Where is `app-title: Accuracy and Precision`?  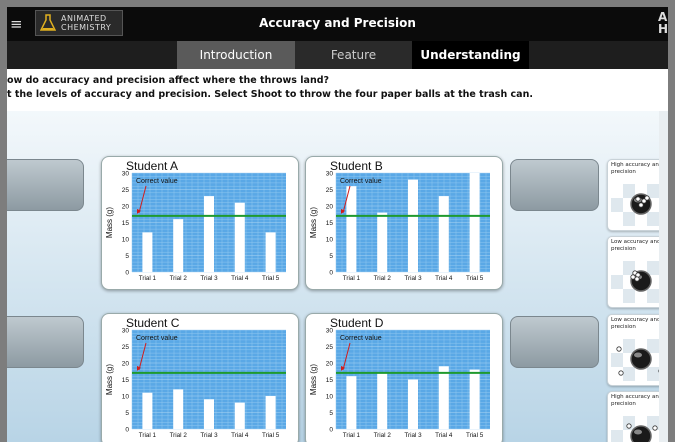 app-title: Accuracy and Precision is located at coordinates (337, 23).